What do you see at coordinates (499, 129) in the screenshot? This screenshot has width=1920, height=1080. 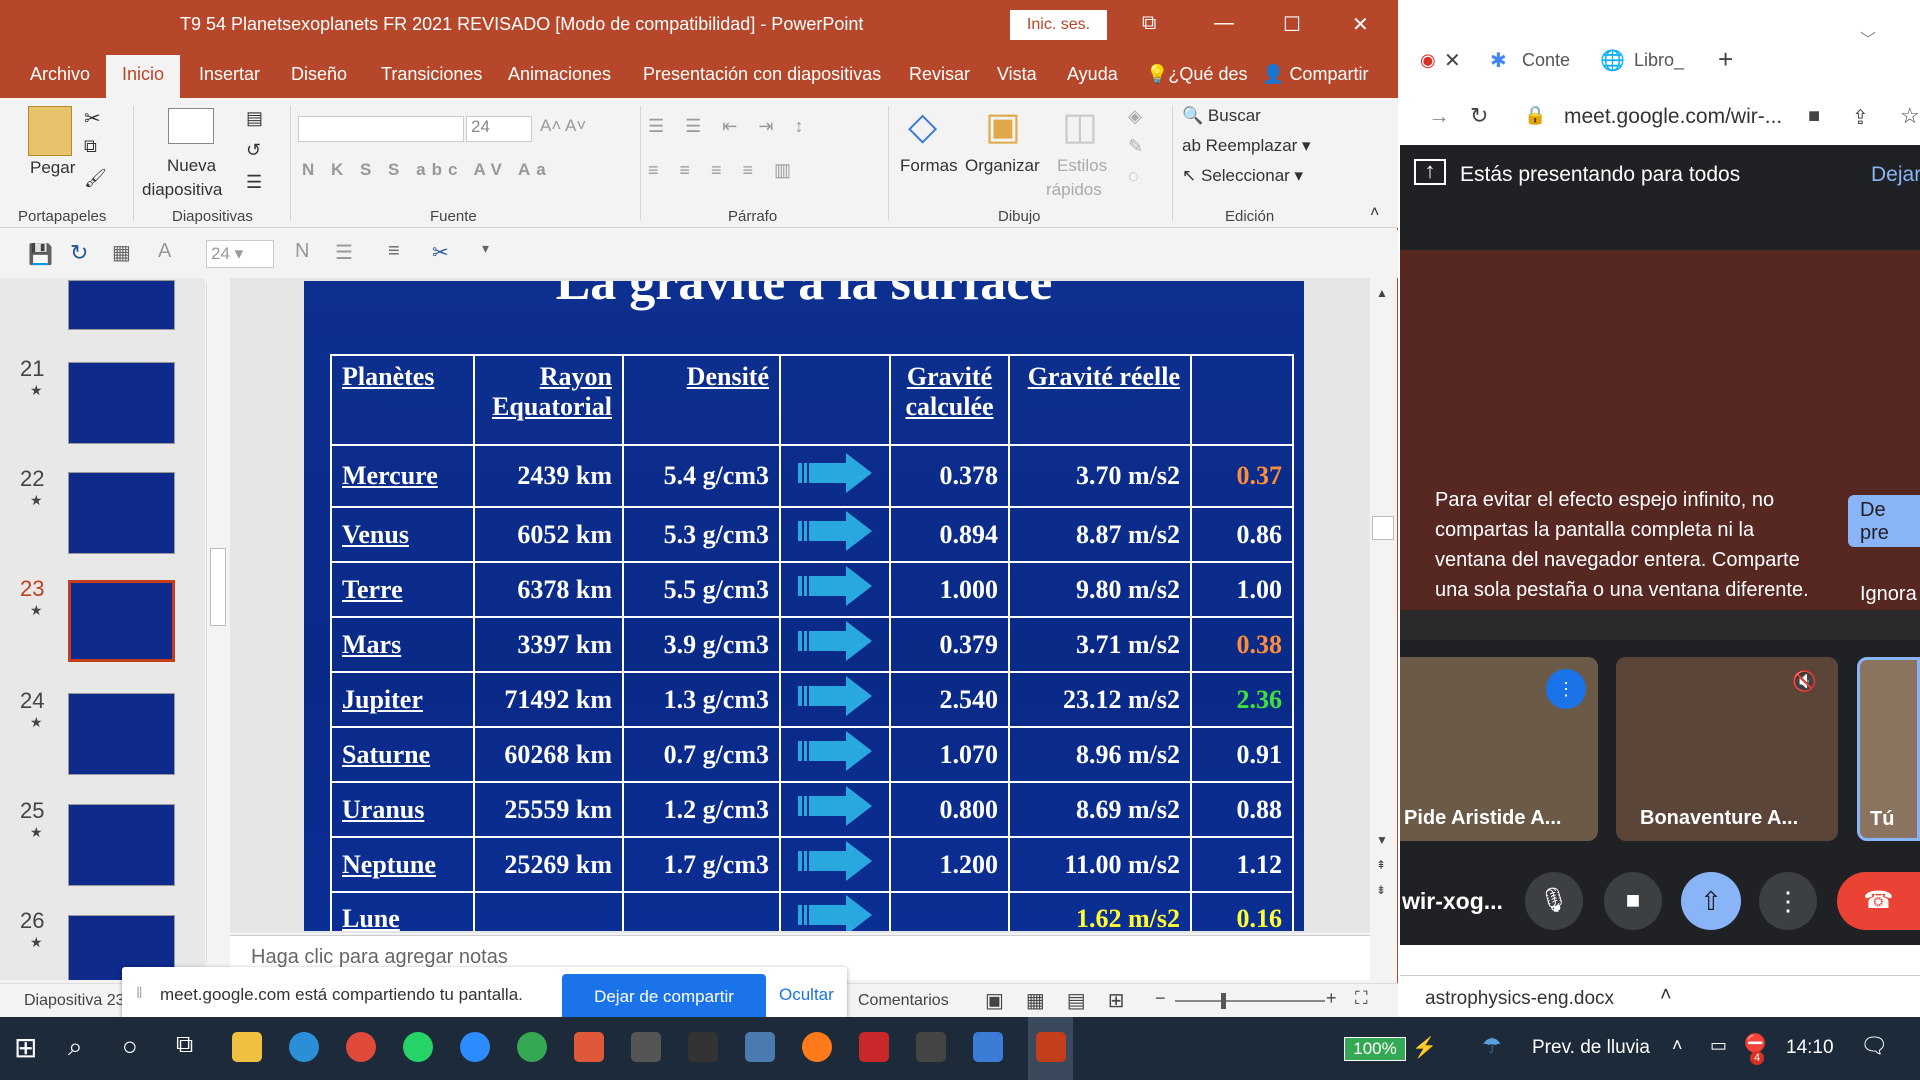 I see `font-size-box: 24` at bounding box center [499, 129].